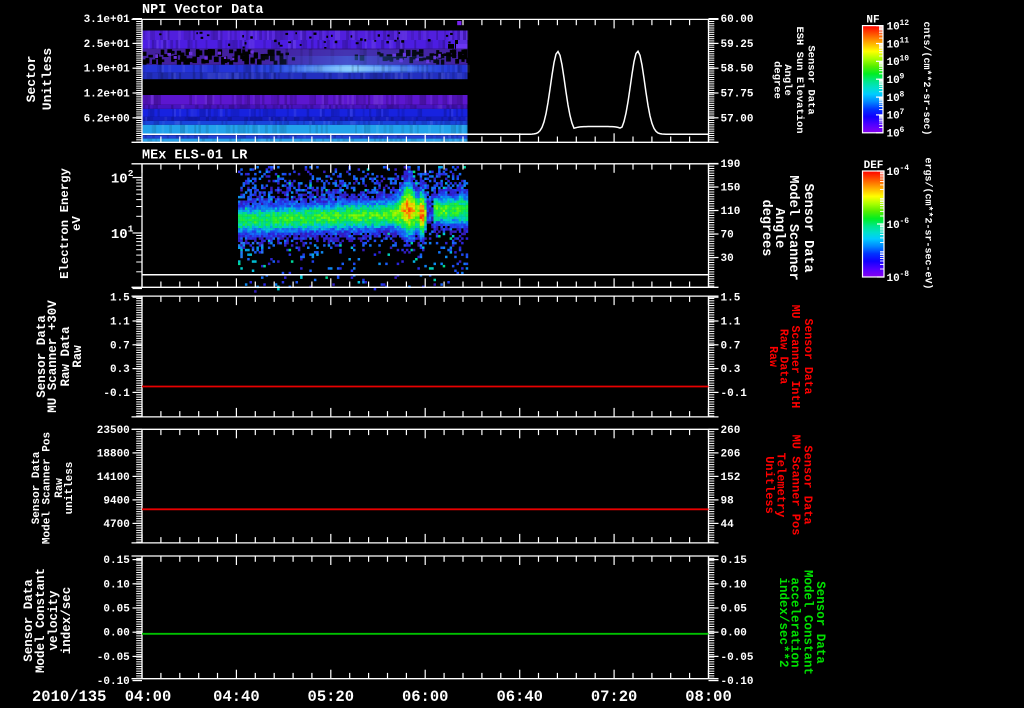  What do you see at coordinates (236, 697) in the screenshot?
I see `svg-text: 04:40` at bounding box center [236, 697].